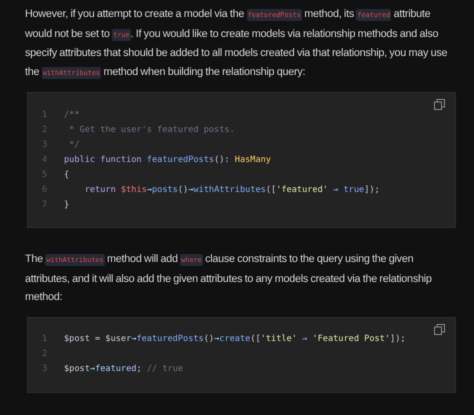 Image resolution: width=474 pixels, height=415 pixels. What do you see at coordinates (232, 189) in the screenshot?
I see `code-line: return $this→posts()→withAttributes(['featured' ⇒ true]);` at bounding box center [232, 189].